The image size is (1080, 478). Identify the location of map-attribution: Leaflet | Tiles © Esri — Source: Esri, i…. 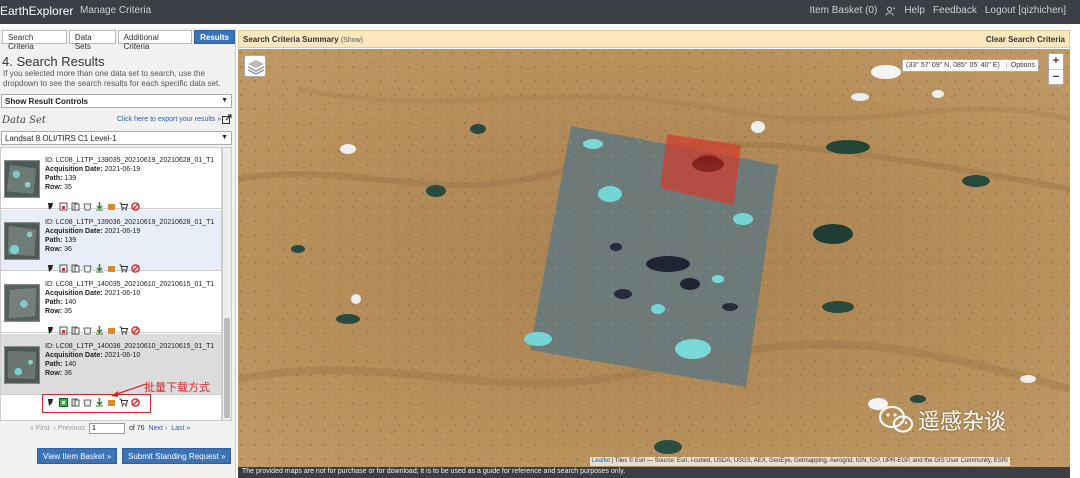
(800, 461).